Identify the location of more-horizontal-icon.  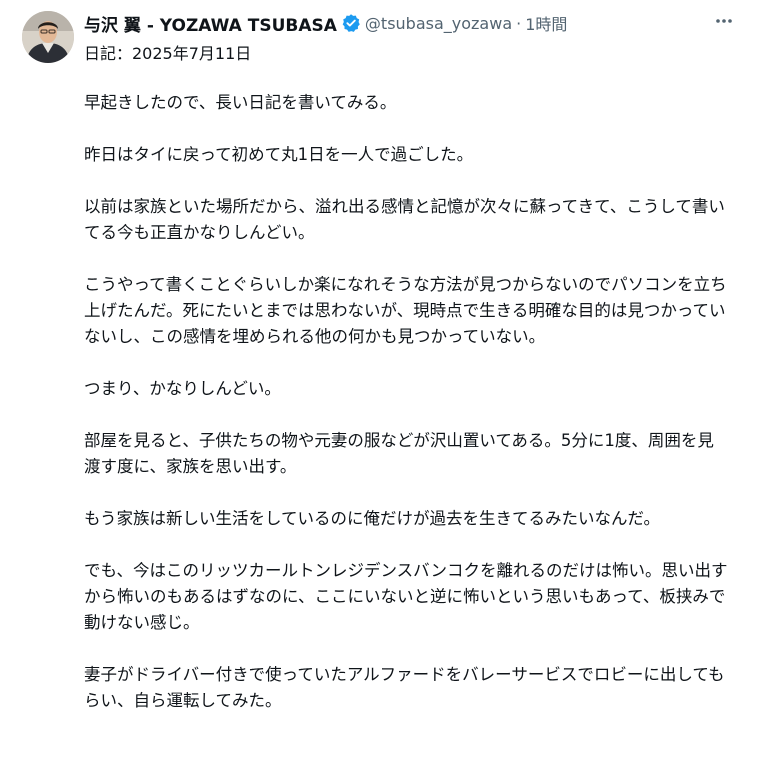
(724, 23).